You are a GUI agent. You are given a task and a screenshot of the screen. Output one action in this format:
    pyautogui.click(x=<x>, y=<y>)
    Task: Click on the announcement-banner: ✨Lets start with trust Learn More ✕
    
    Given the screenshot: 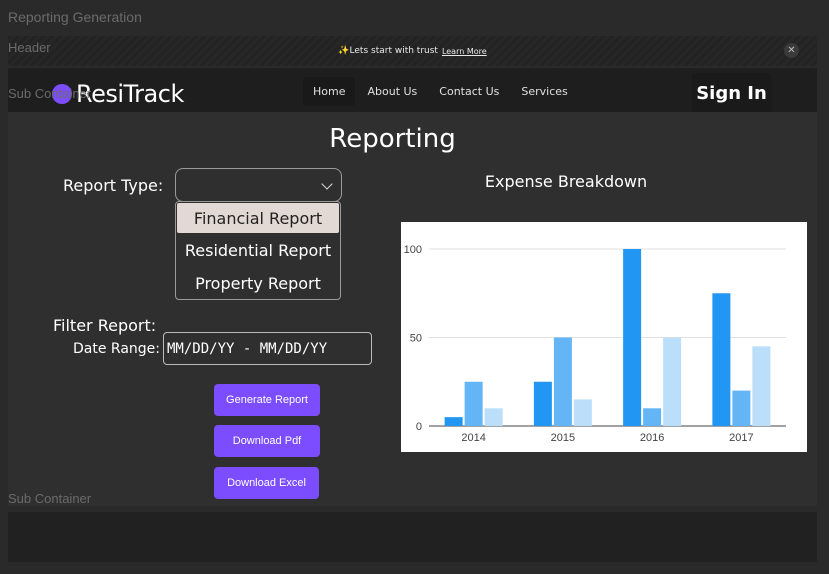 What is the action you would take?
    pyautogui.click(x=412, y=51)
    